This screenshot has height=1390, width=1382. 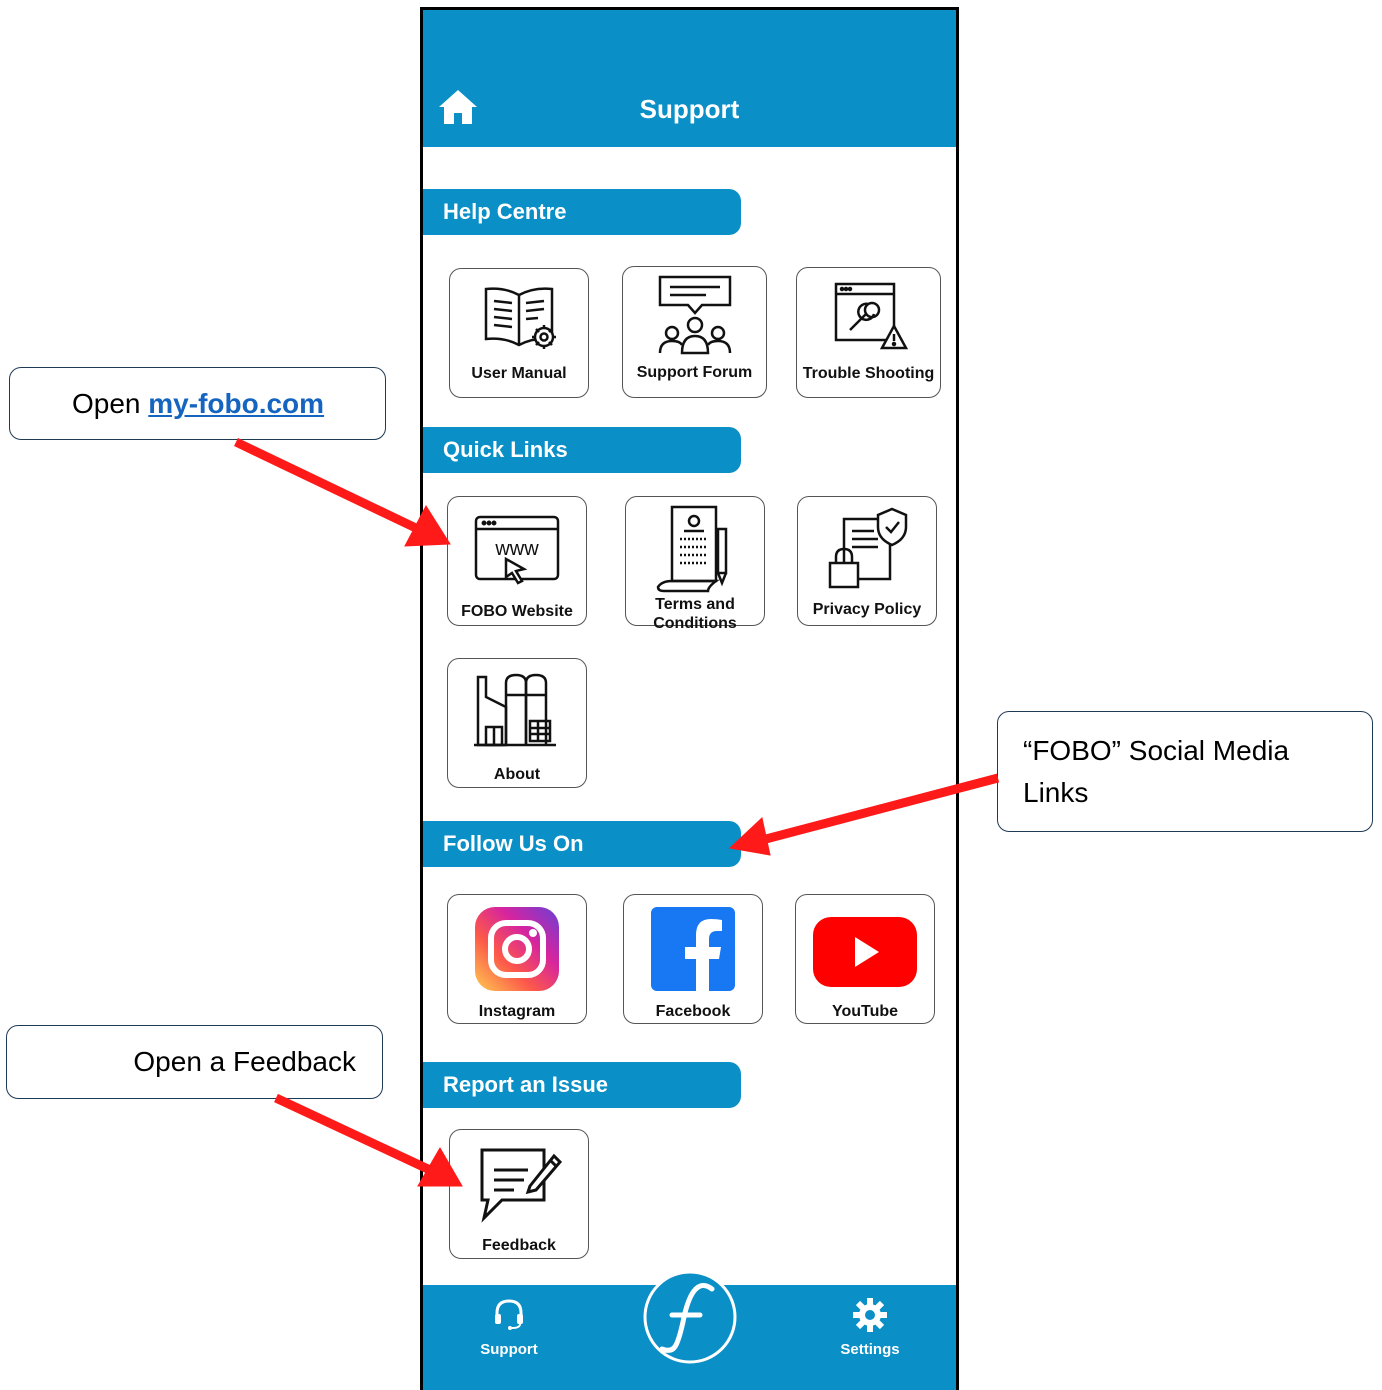 What do you see at coordinates (870, 1315) in the screenshot?
I see `gear-icon` at bounding box center [870, 1315].